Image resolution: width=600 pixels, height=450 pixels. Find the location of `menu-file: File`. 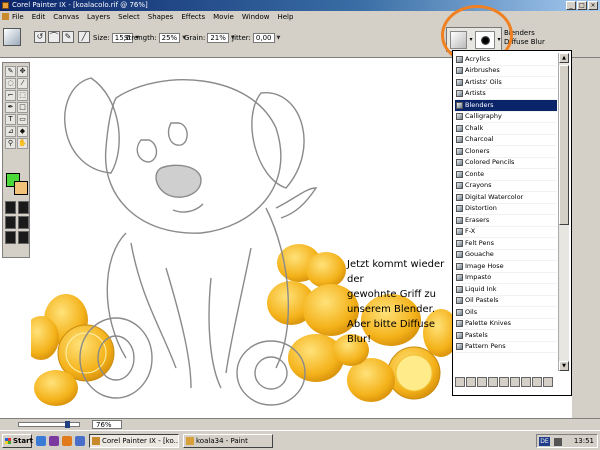

menu-file: File is located at coordinates (18, 17).